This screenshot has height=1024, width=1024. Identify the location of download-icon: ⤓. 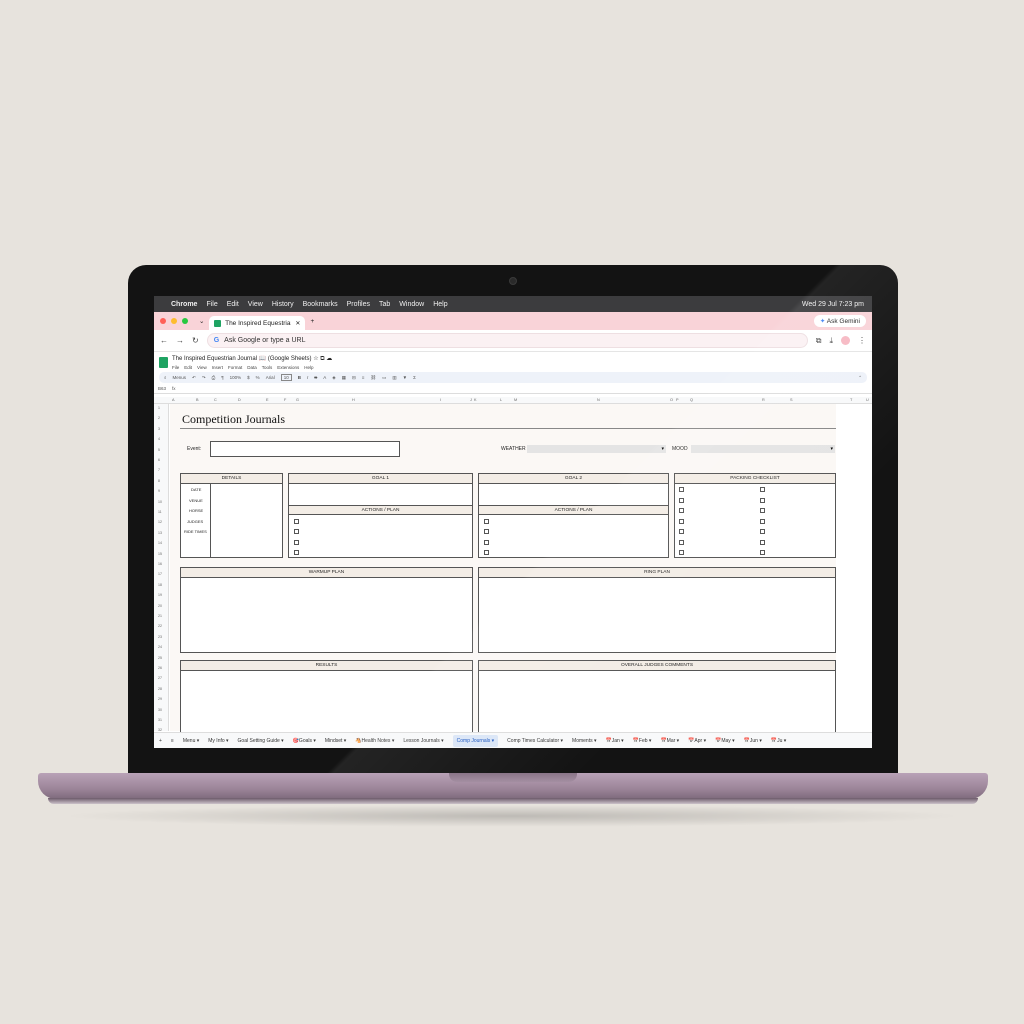
(831, 341).